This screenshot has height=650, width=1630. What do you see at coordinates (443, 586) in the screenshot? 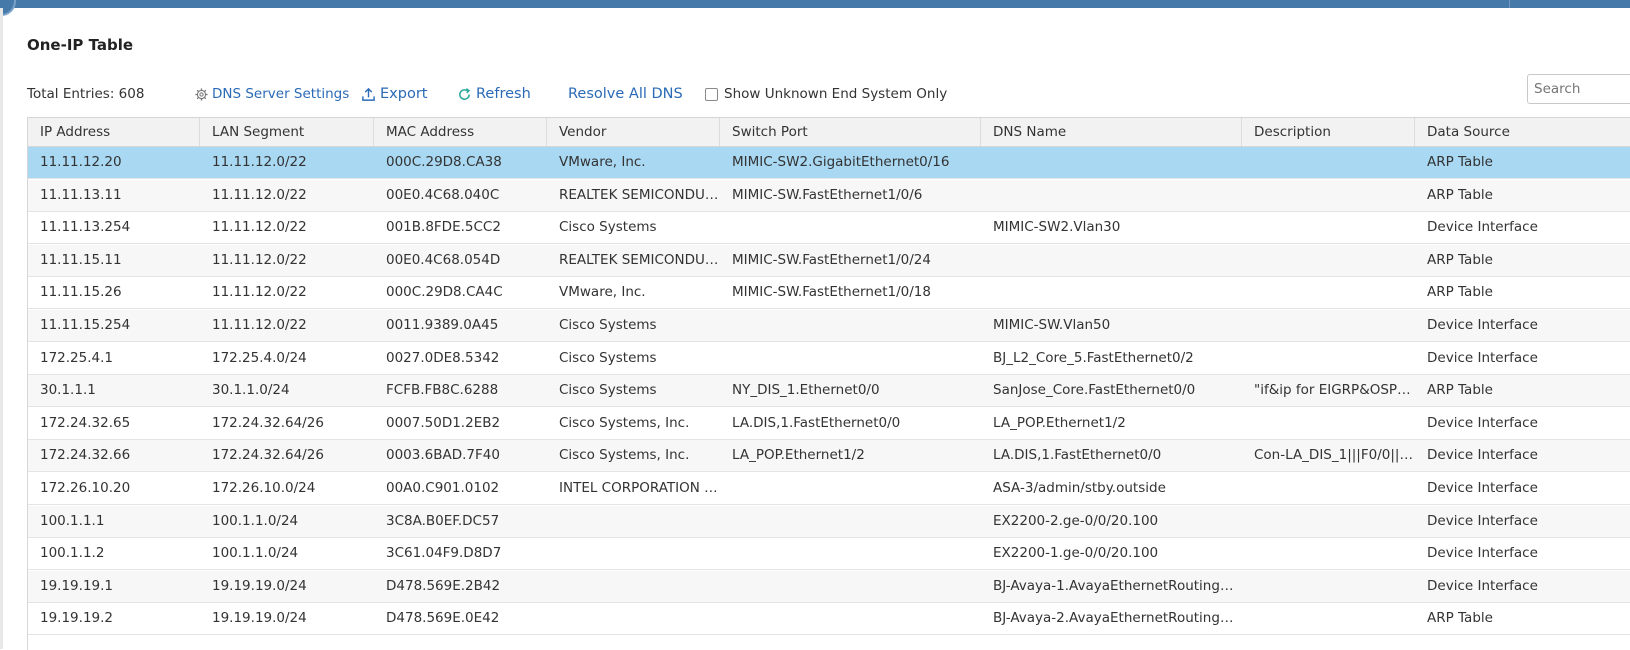
I see `mac-address-cell: D478.569E.2B42` at bounding box center [443, 586].